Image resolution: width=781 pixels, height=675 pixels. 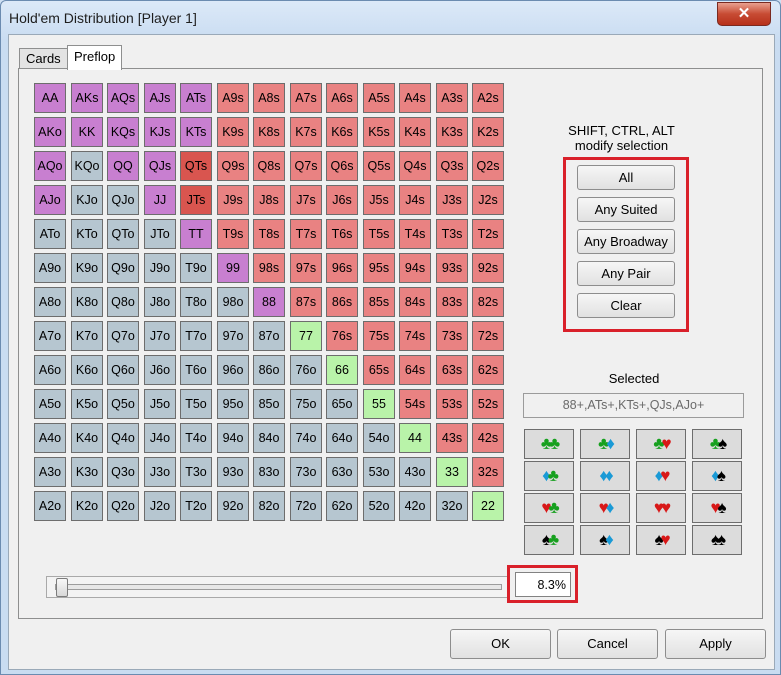 I want to click on hand-cell-t7s: T7s, so click(x=306, y=234).